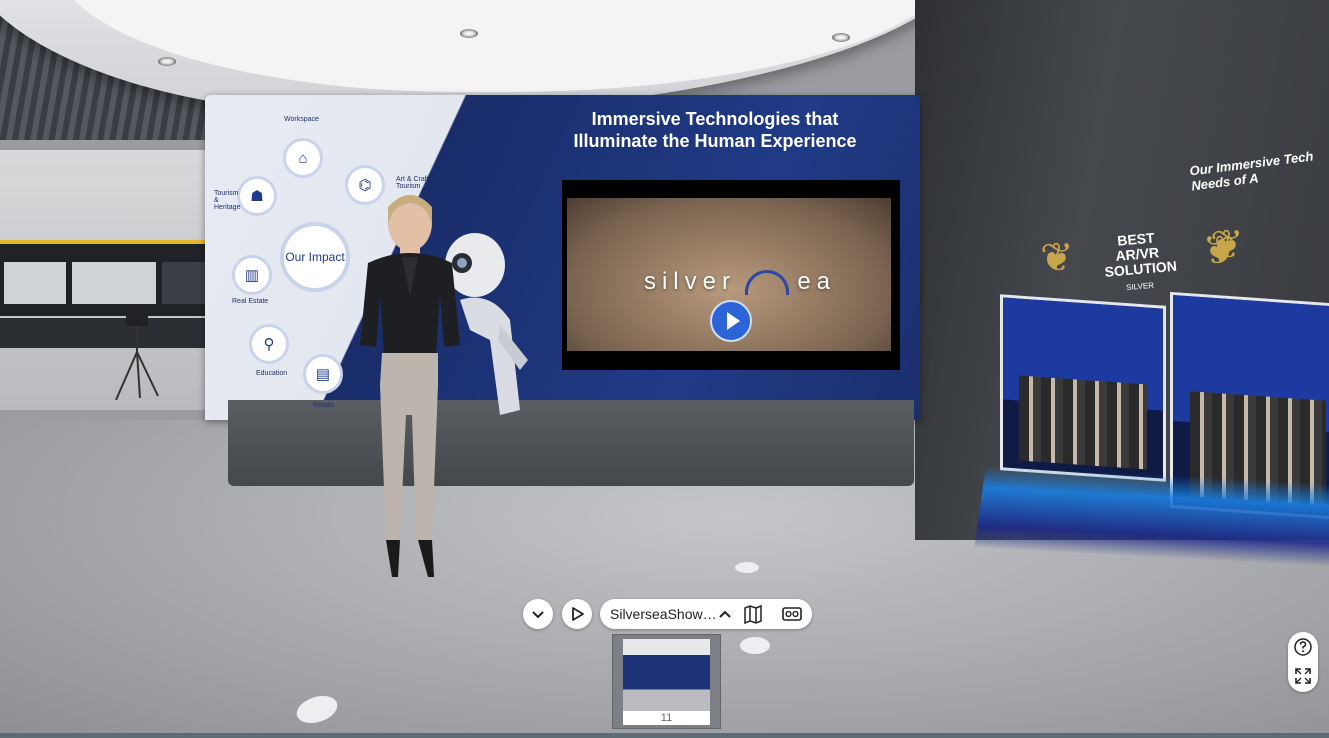  What do you see at coordinates (666, 718) in the screenshot?
I see `scene-thumbnail-number: 11` at bounding box center [666, 718].